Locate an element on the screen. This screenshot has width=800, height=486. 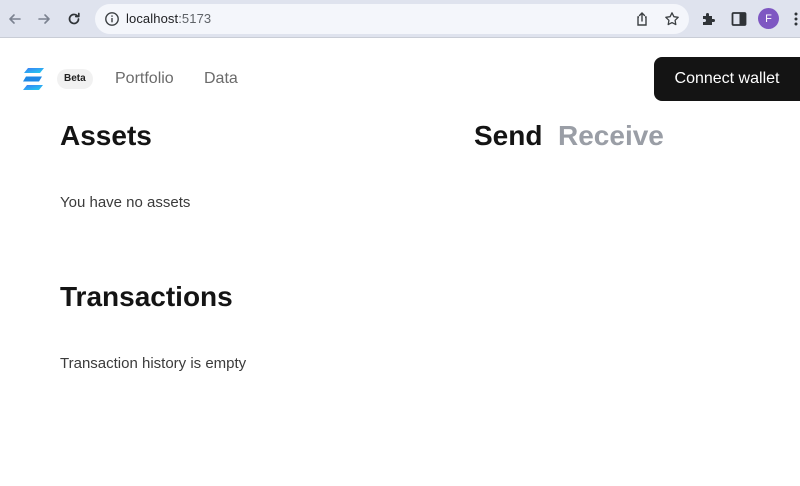
address-url: localhost:5173 is located at coordinates (168, 18).